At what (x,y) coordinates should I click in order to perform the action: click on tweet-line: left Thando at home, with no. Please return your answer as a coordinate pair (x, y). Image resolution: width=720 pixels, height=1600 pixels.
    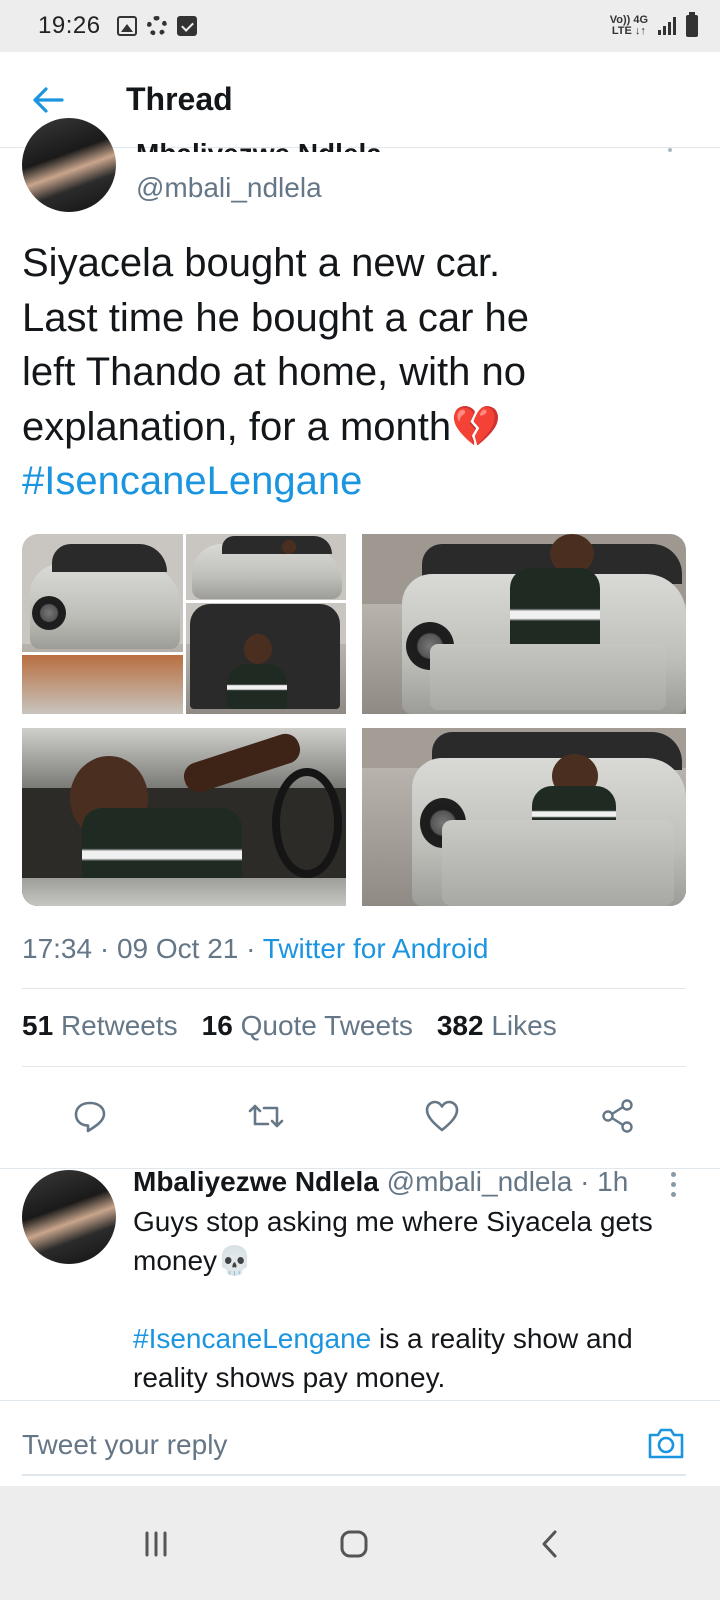
    Looking at the image, I should click on (274, 372).